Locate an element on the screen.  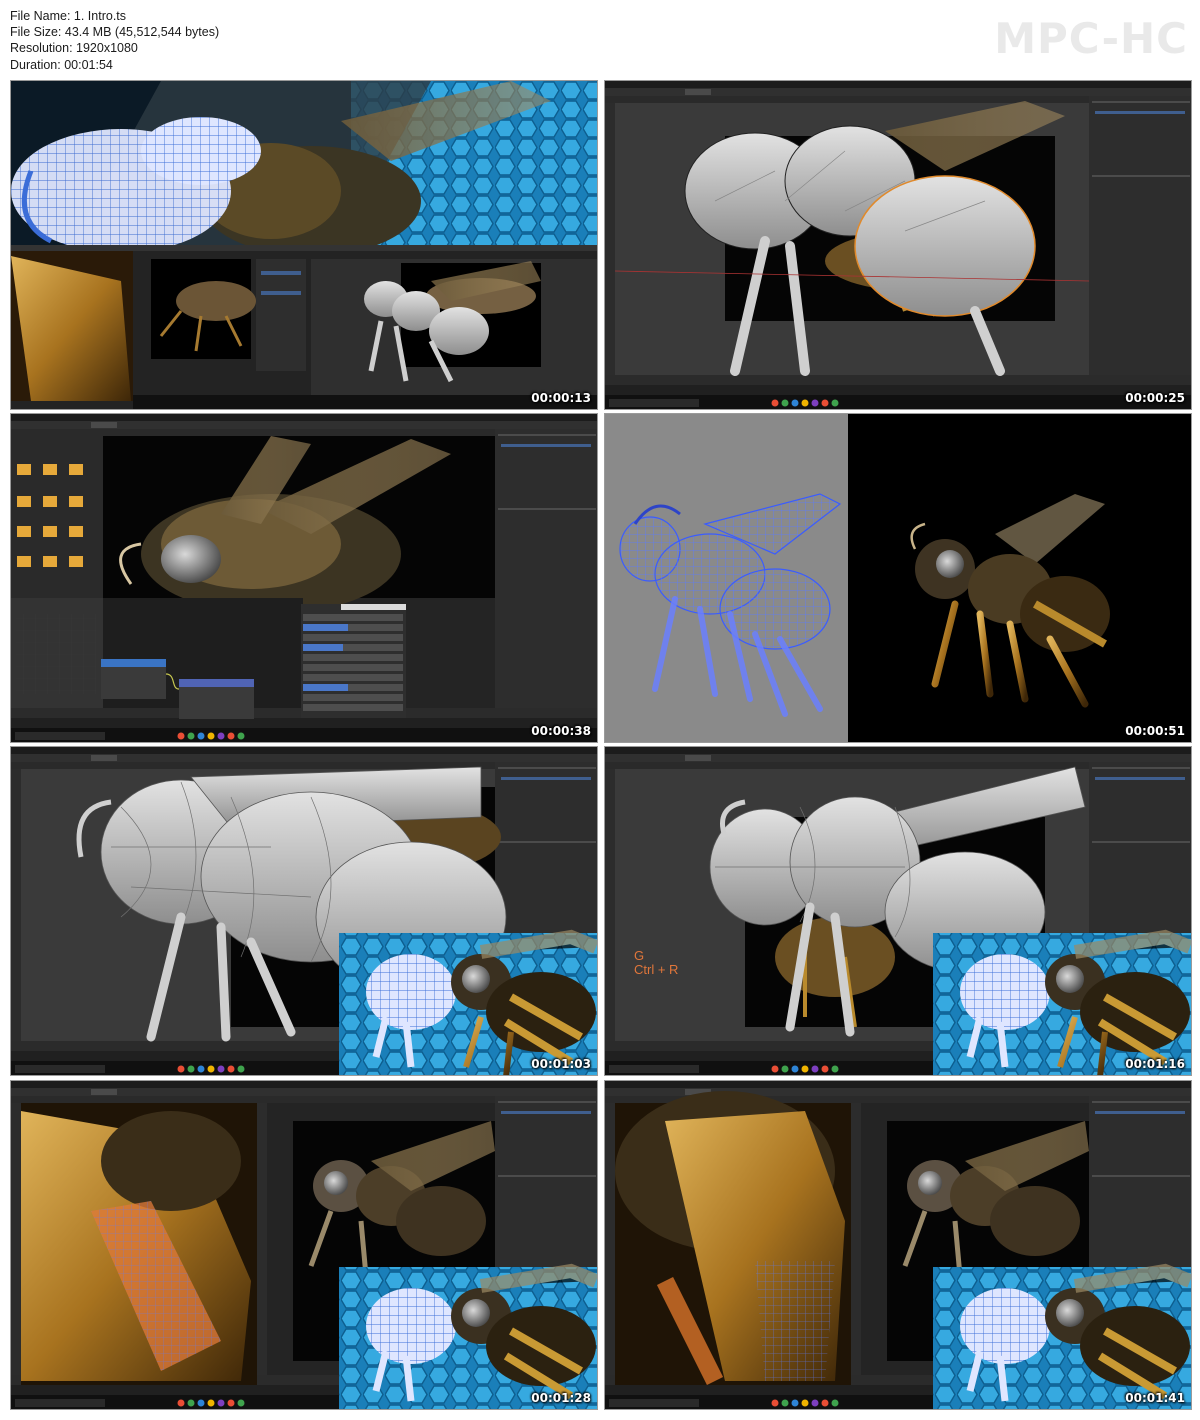
thumbnail-6-image is located at coordinates (898, 911).